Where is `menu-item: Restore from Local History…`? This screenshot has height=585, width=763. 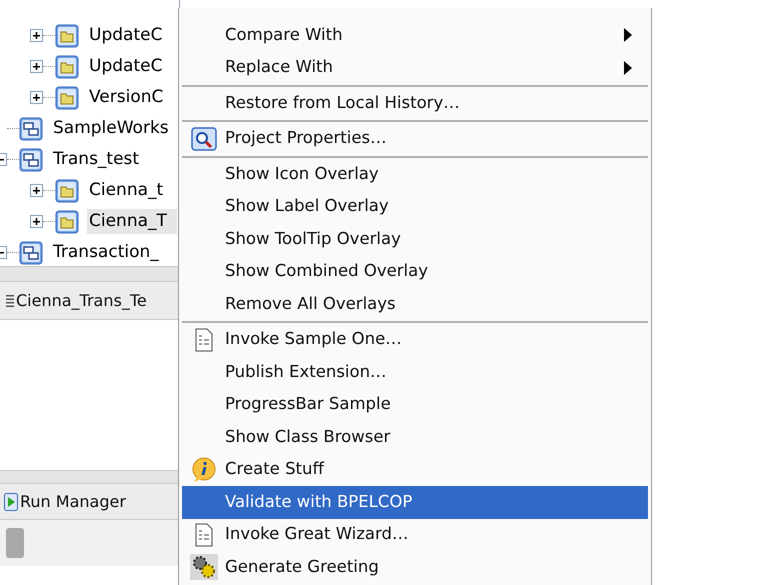
menu-item: Restore from Local History… is located at coordinates (415, 103).